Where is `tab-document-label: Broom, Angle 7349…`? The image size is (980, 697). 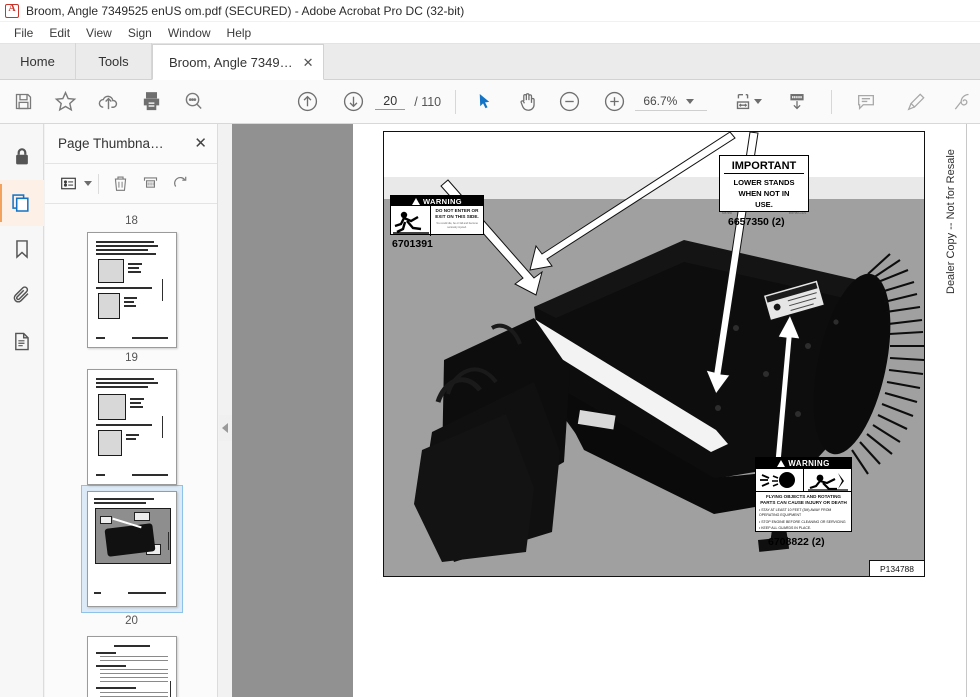
tab-document-label: Broom, Angle 7349… is located at coordinates (231, 62).